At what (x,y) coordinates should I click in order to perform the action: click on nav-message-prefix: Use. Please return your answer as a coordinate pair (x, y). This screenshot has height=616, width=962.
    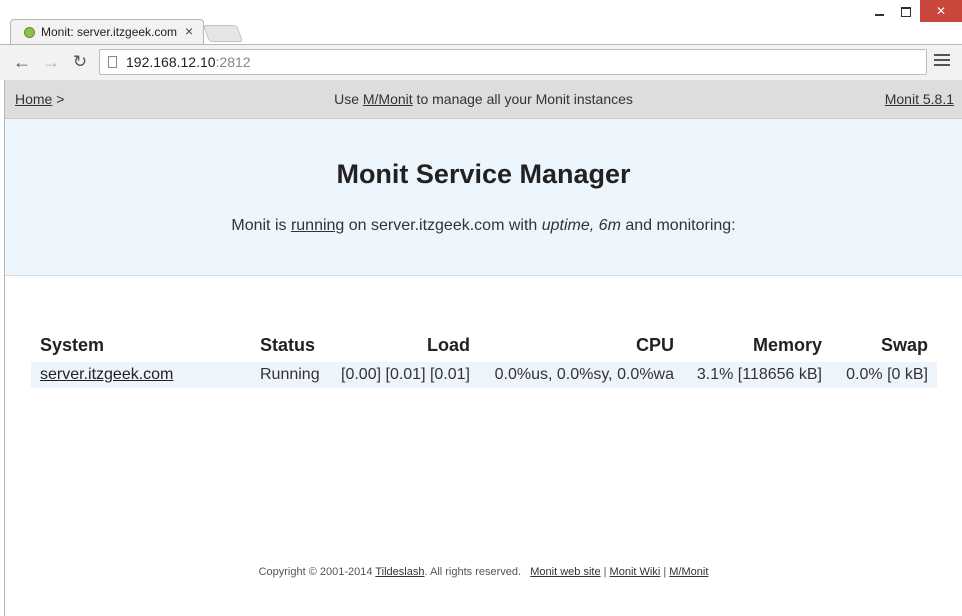
    Looking at the image, I should click on (348, 99).